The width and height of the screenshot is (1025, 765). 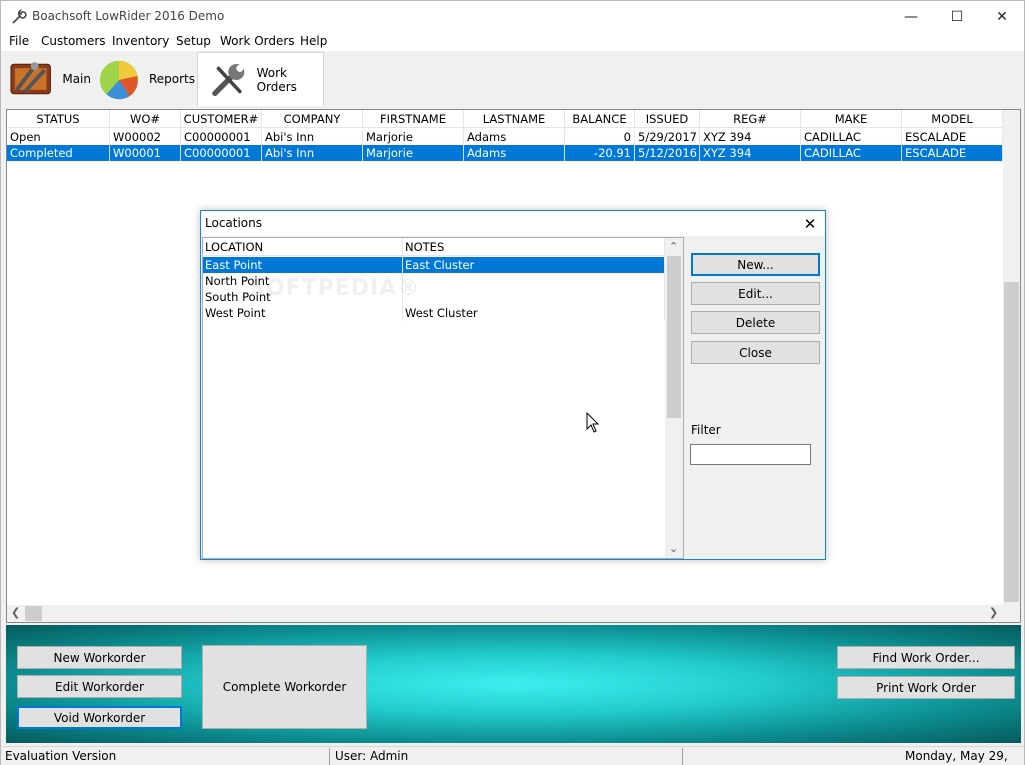 What do you see at coordinates (755, 352) in the screenshot?
I see `close-dialog-button: Close` at bounding box center [755, 352].